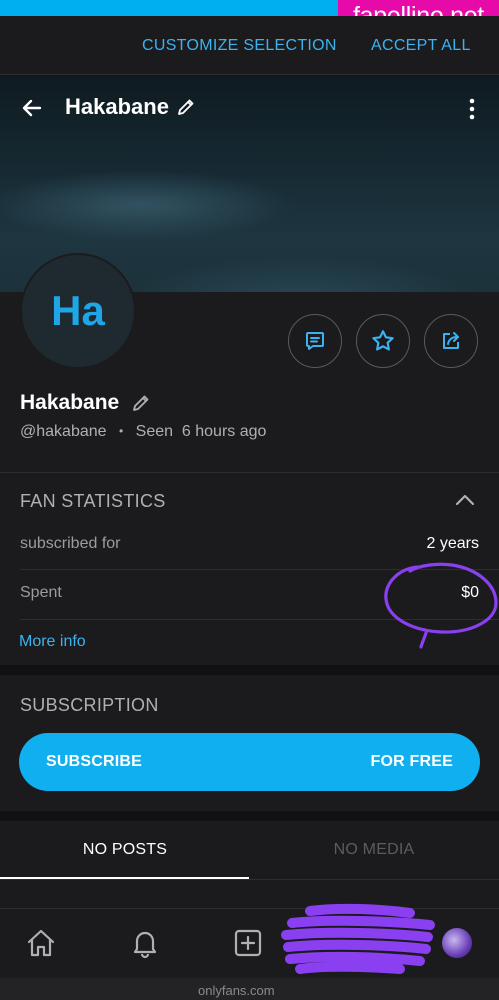  What do you see at coordinates (441, 605) in the screenshot?
I see `annotation-circle` at bounding box center [441, 605].